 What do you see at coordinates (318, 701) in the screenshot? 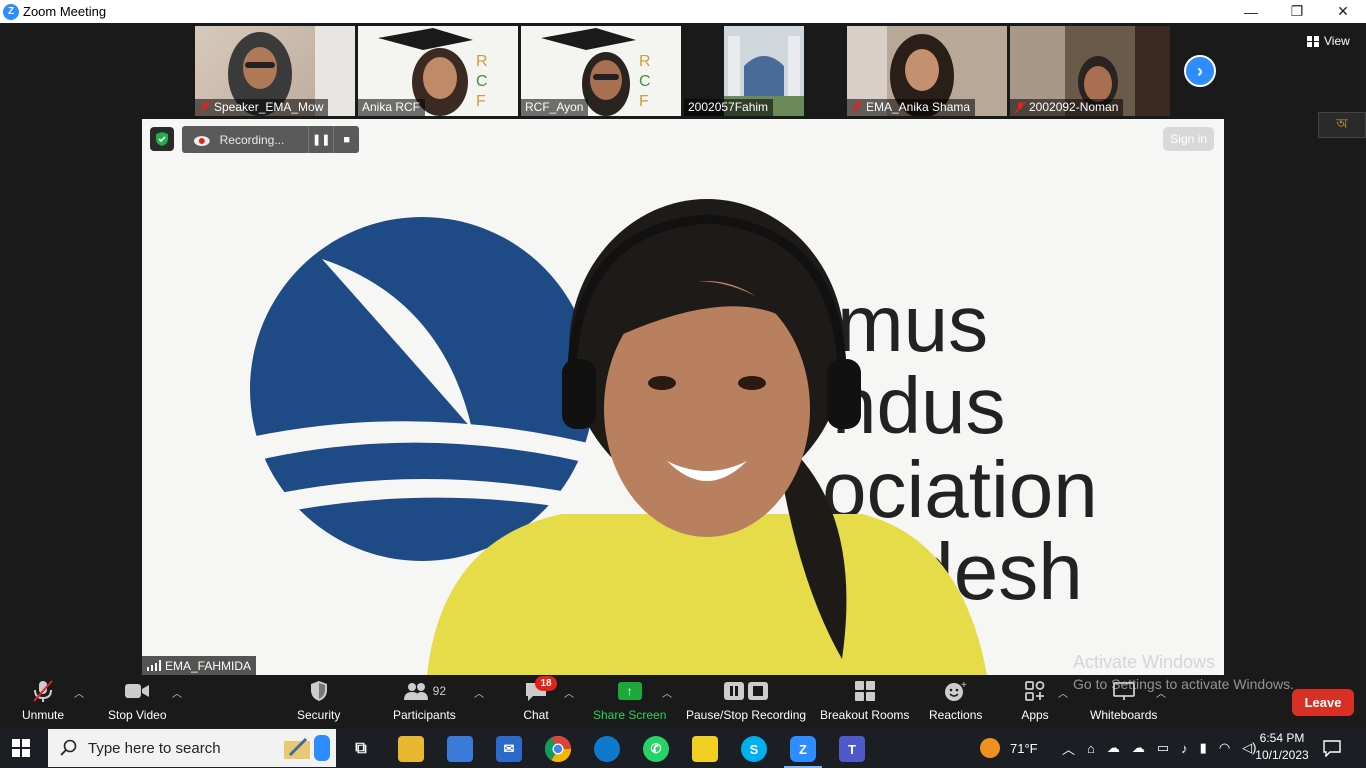
I see `security-button: Security` at bounding box center [318, 701].